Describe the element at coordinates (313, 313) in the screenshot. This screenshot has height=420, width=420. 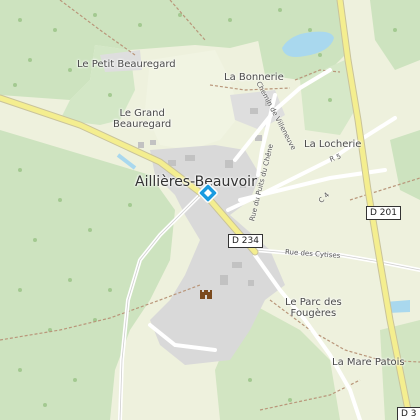
I see `place-label-line: Fougères` at that location.